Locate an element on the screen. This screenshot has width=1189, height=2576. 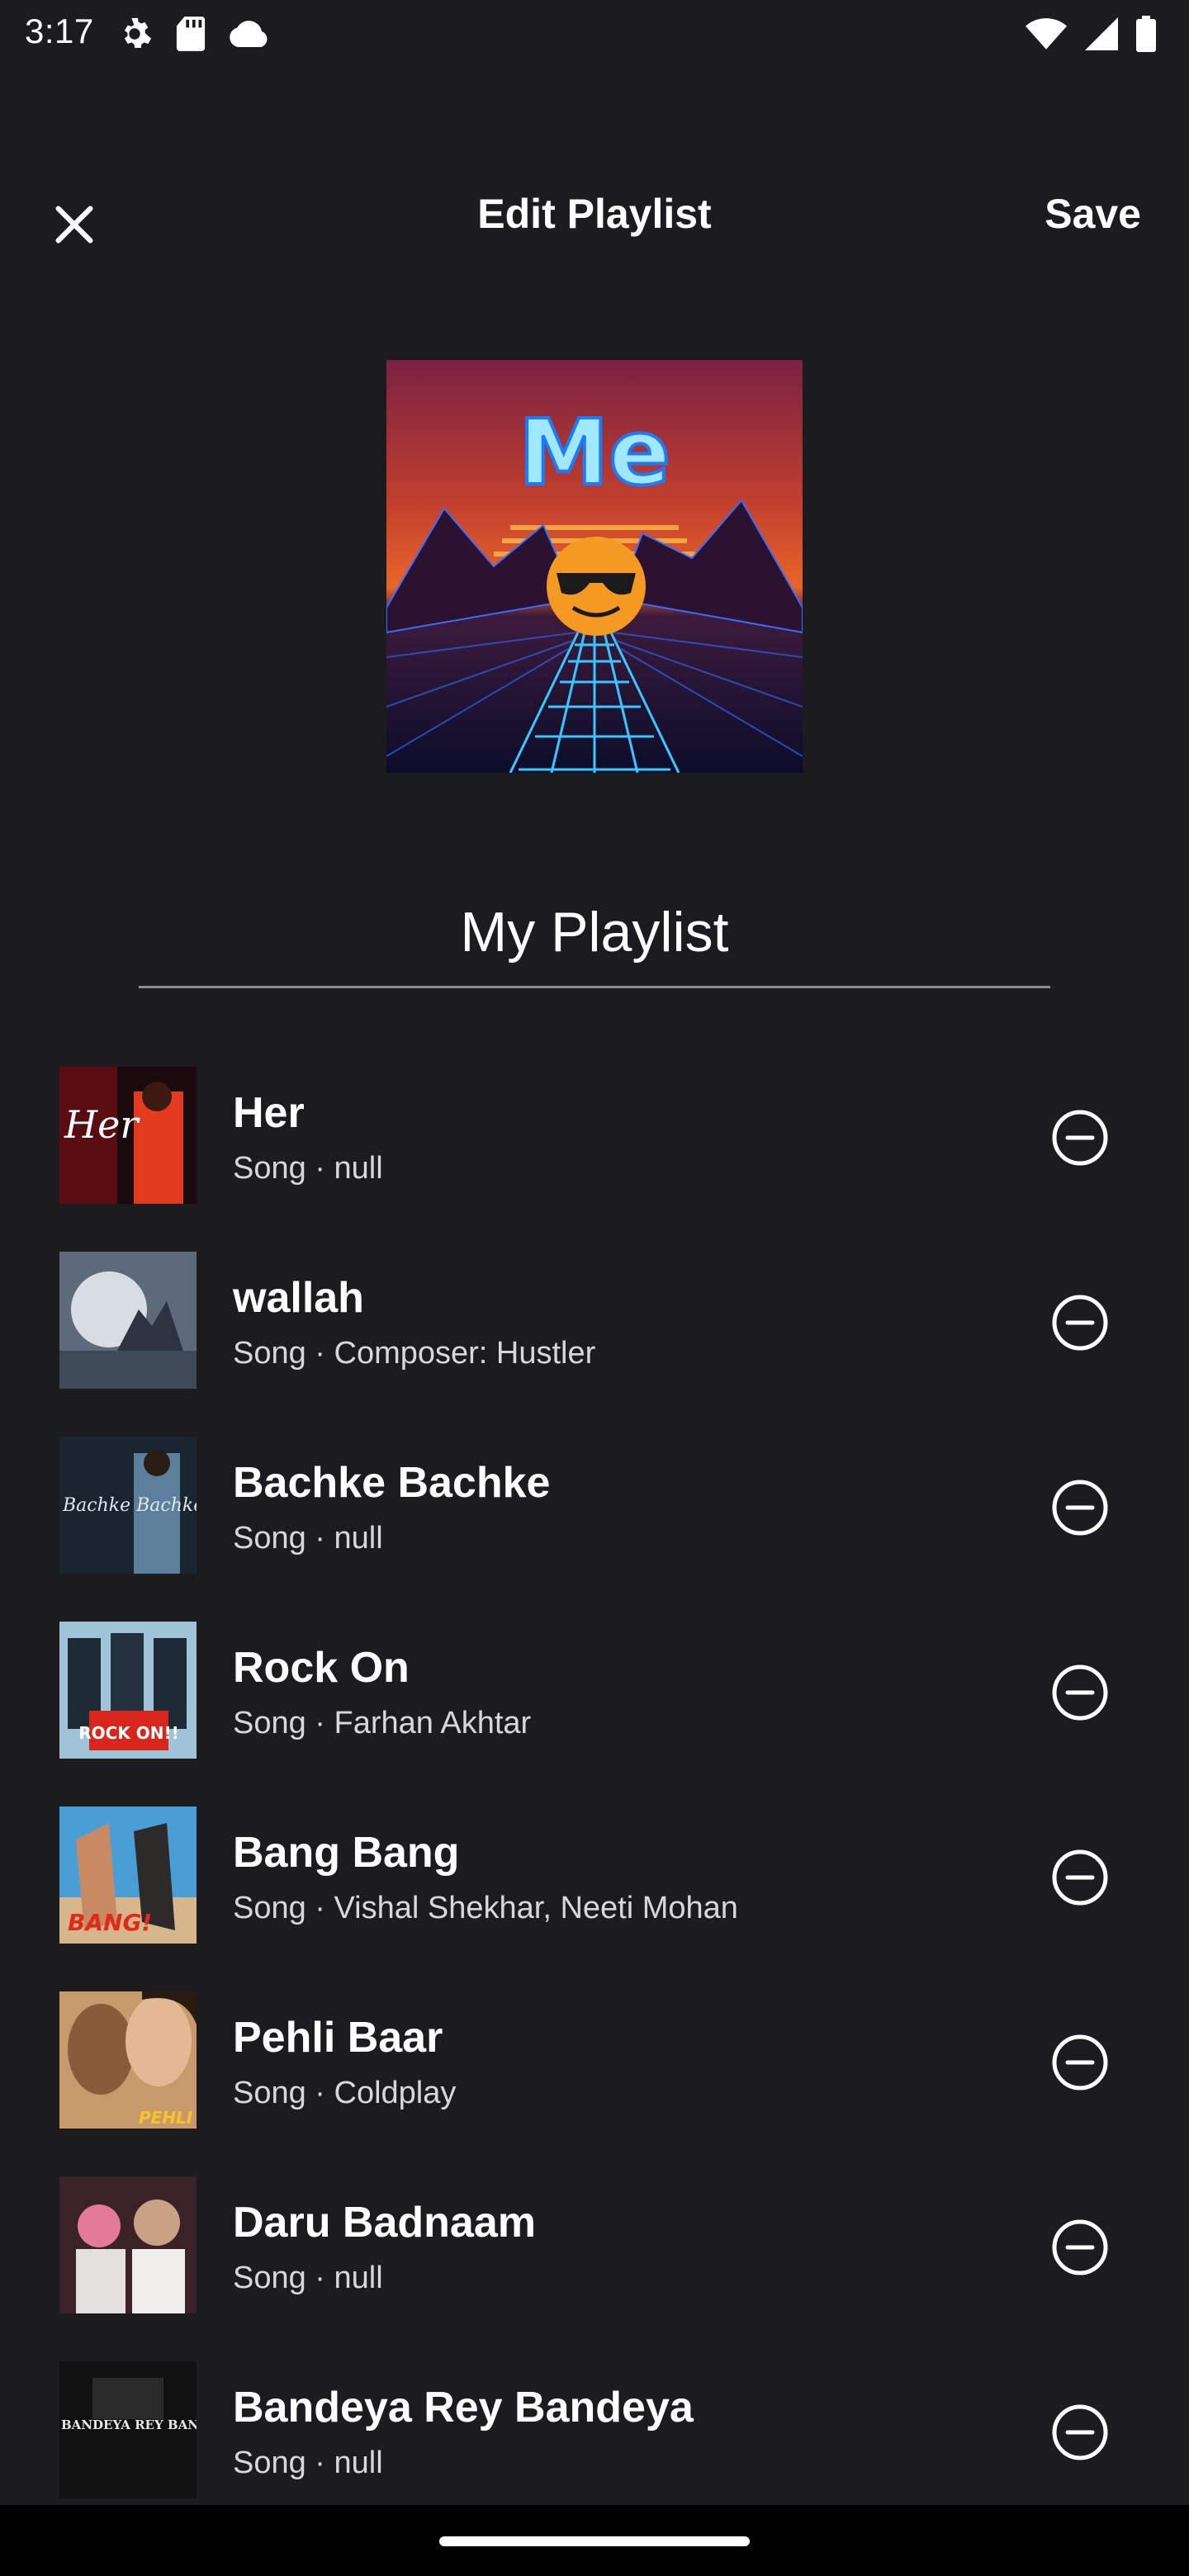
wifi-icon is located at coordinates (1046, 34).